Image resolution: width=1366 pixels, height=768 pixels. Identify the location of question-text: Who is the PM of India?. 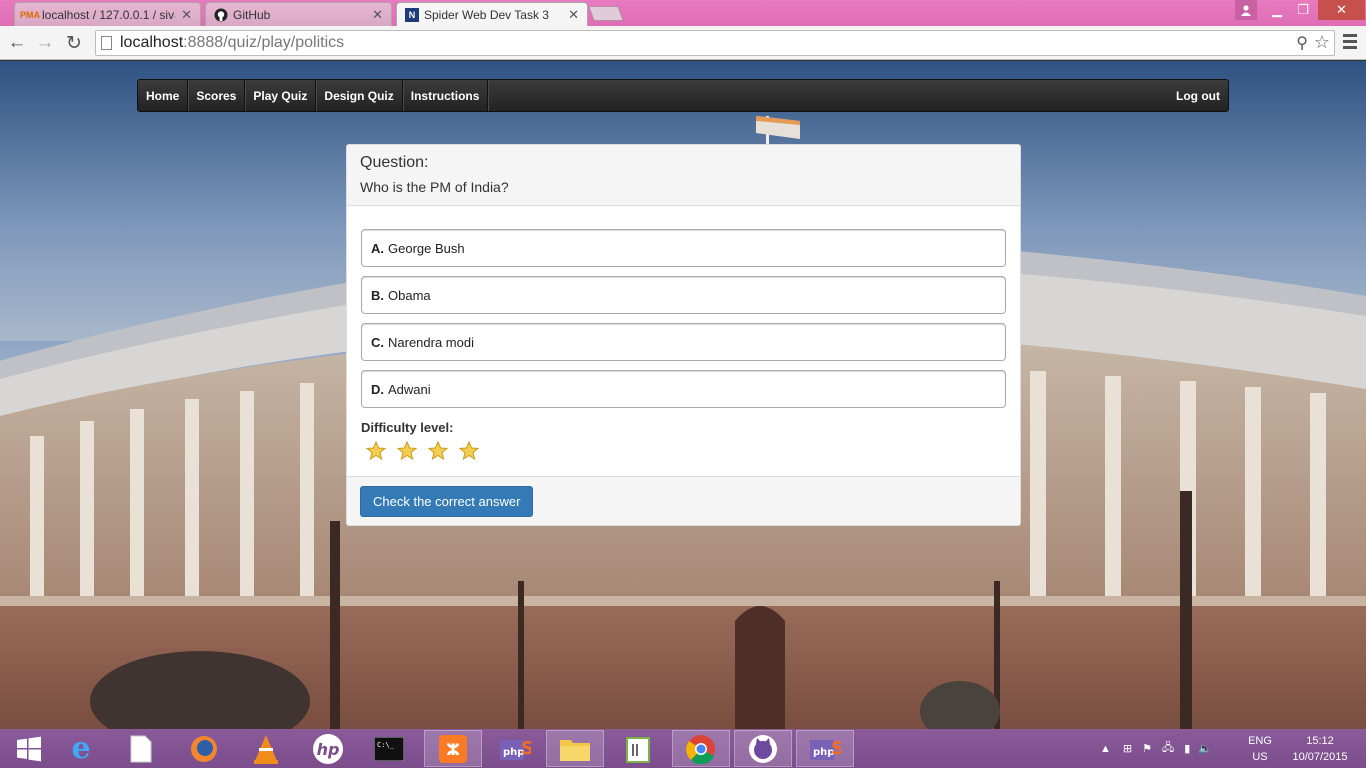
(434, 187).